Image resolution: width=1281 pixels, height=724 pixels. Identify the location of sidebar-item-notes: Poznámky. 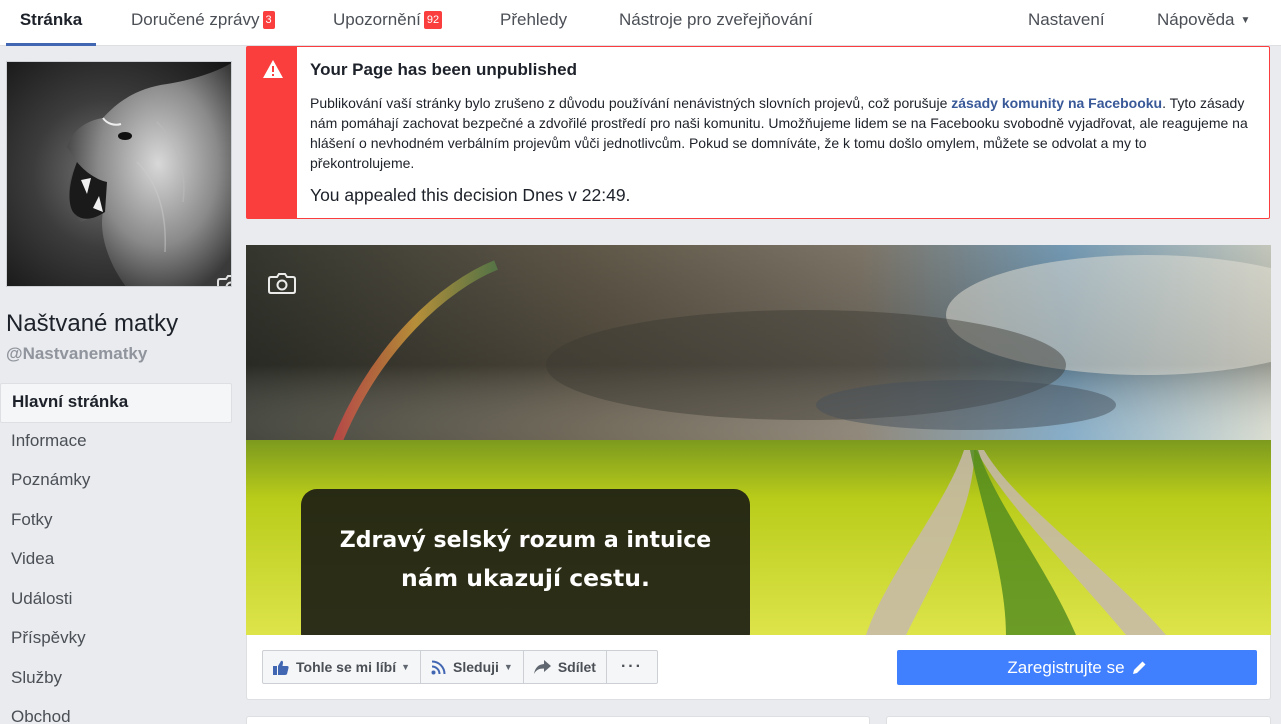
(116, 482).